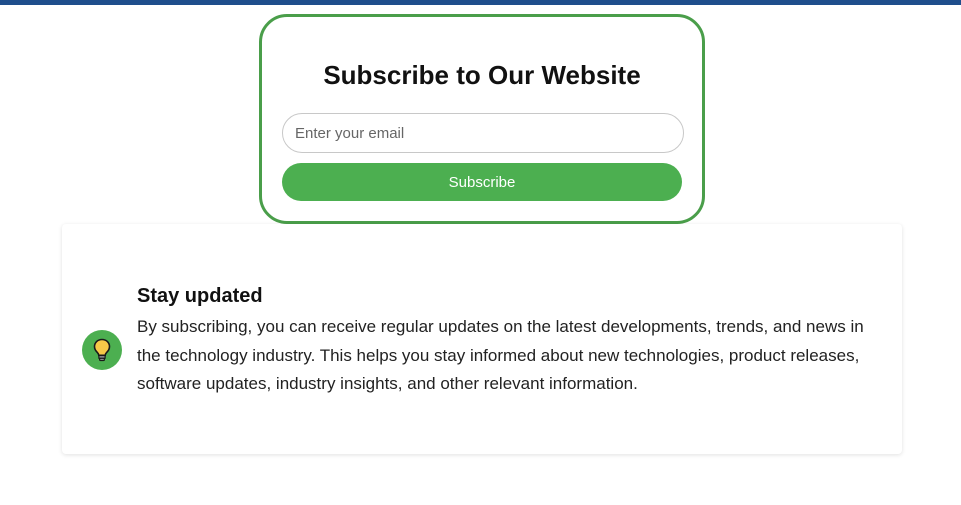 The image size is (961, 505). What do you see at coordinates (480, 2) in the screenshot?
I see `top-accent-bar` at bounding box center [480, 2].